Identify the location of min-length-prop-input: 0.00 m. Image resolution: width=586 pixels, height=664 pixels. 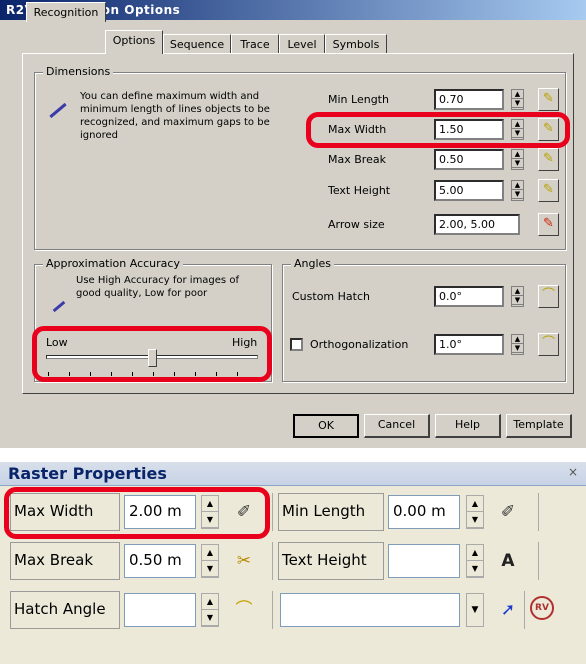
(424, 512).